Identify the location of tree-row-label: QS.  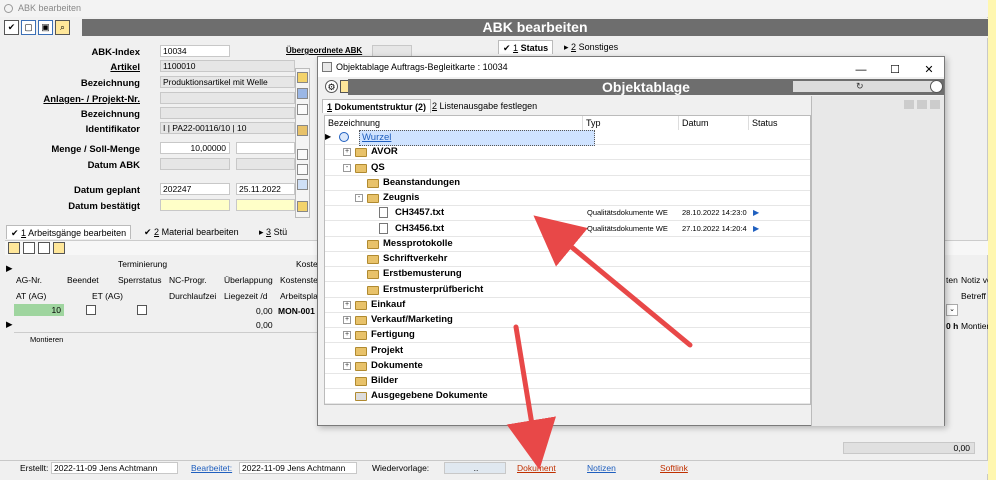
(378, 168).